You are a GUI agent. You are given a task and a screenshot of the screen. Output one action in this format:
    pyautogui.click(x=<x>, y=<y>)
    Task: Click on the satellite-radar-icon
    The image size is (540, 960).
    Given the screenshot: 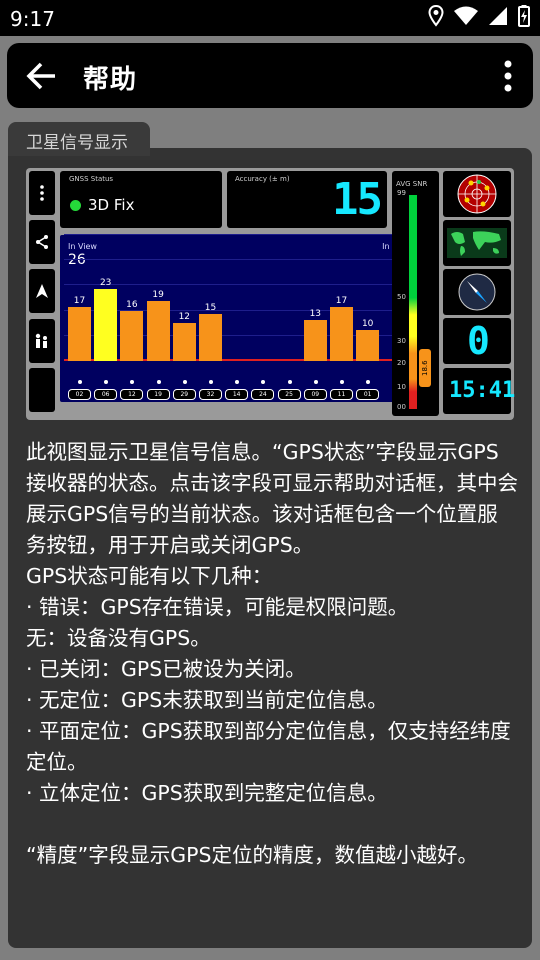 What is the action you would take?
    pyautogui.click(x=477, y=194)
    